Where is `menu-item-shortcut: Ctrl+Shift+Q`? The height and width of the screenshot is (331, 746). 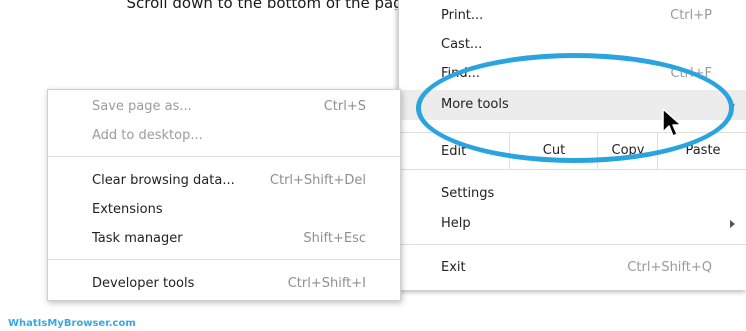
menu-item-shortcut: Ctrl+Shift+Q is located at coordinates (669, 267).